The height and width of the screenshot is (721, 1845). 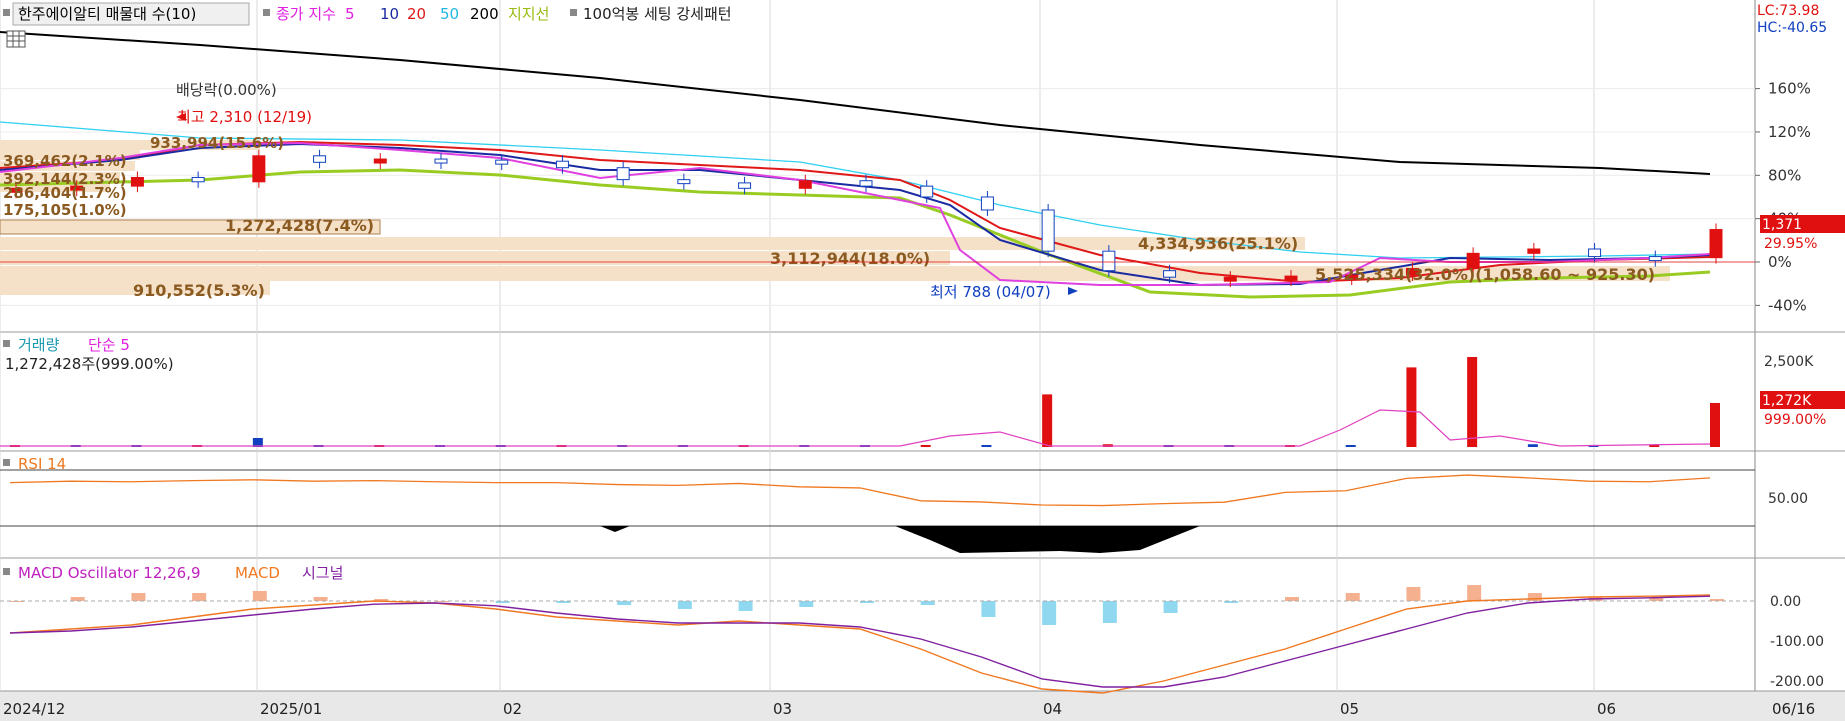 I want to click on dividend-label: 배당락(0.00%), so click(x=226, y=90).